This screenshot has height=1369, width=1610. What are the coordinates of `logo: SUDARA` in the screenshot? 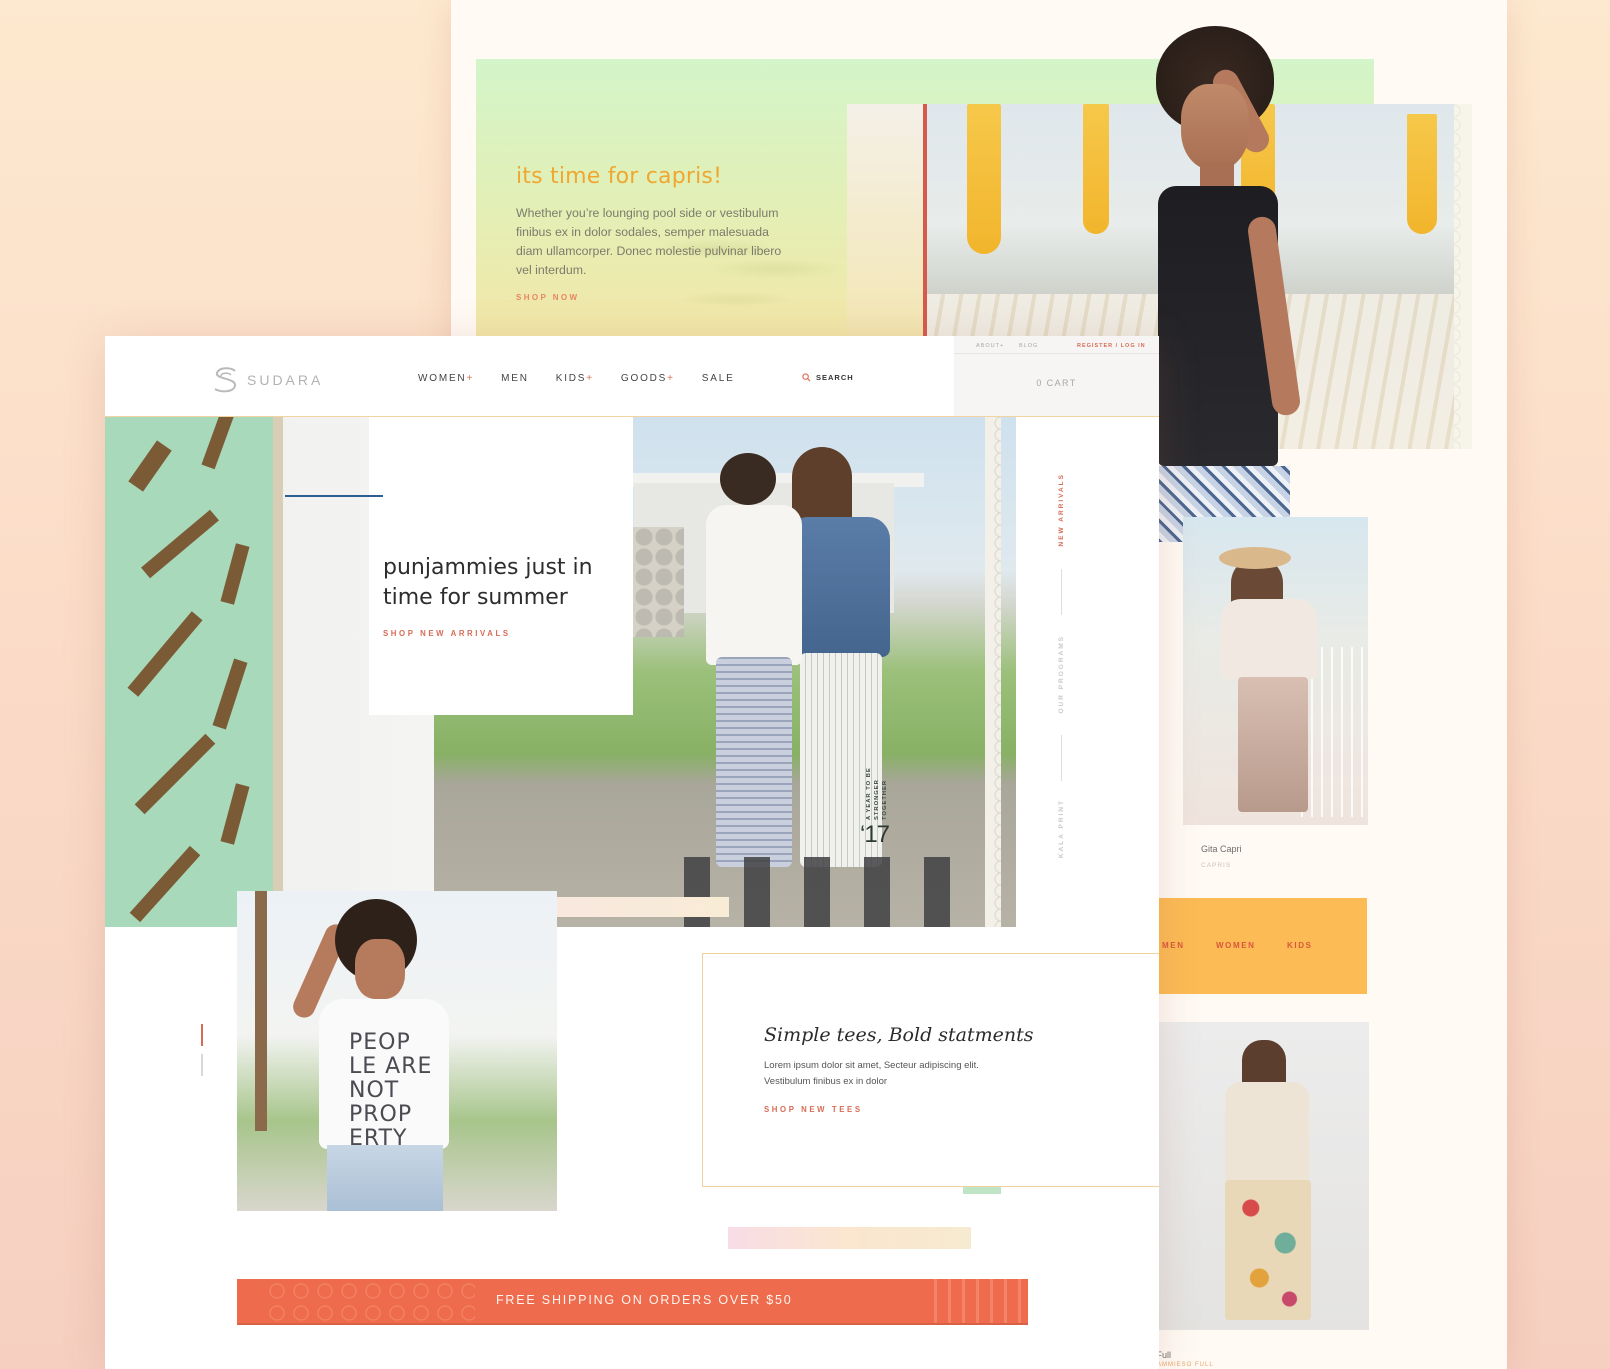 It's located at (267, 380).